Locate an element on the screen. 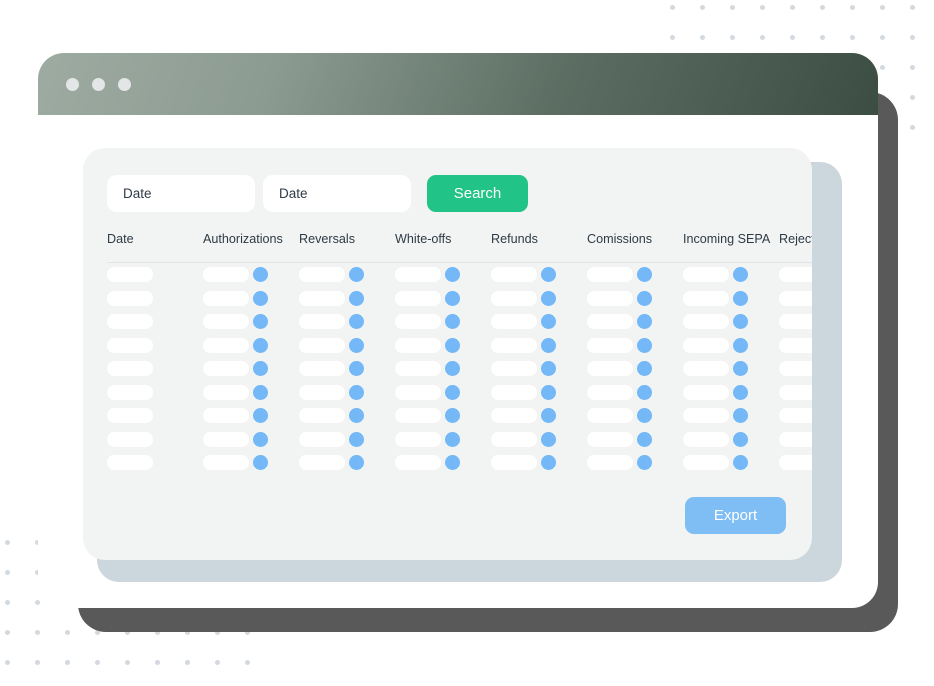  column-header: Comissions is located at coordinates (635, 239).